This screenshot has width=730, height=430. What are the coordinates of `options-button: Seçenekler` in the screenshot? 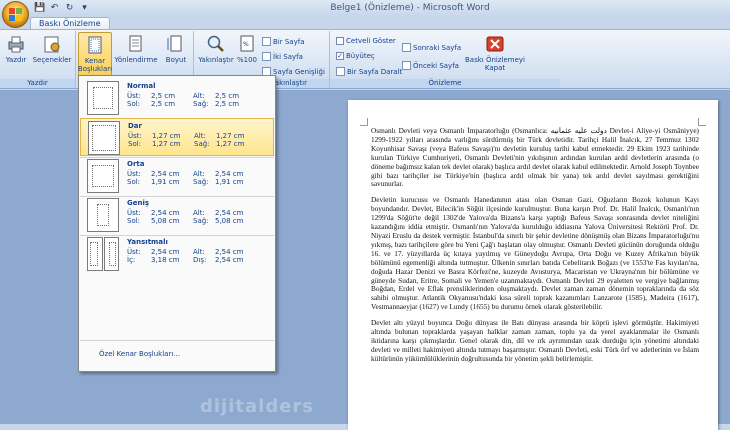 It's located at (52, 49).